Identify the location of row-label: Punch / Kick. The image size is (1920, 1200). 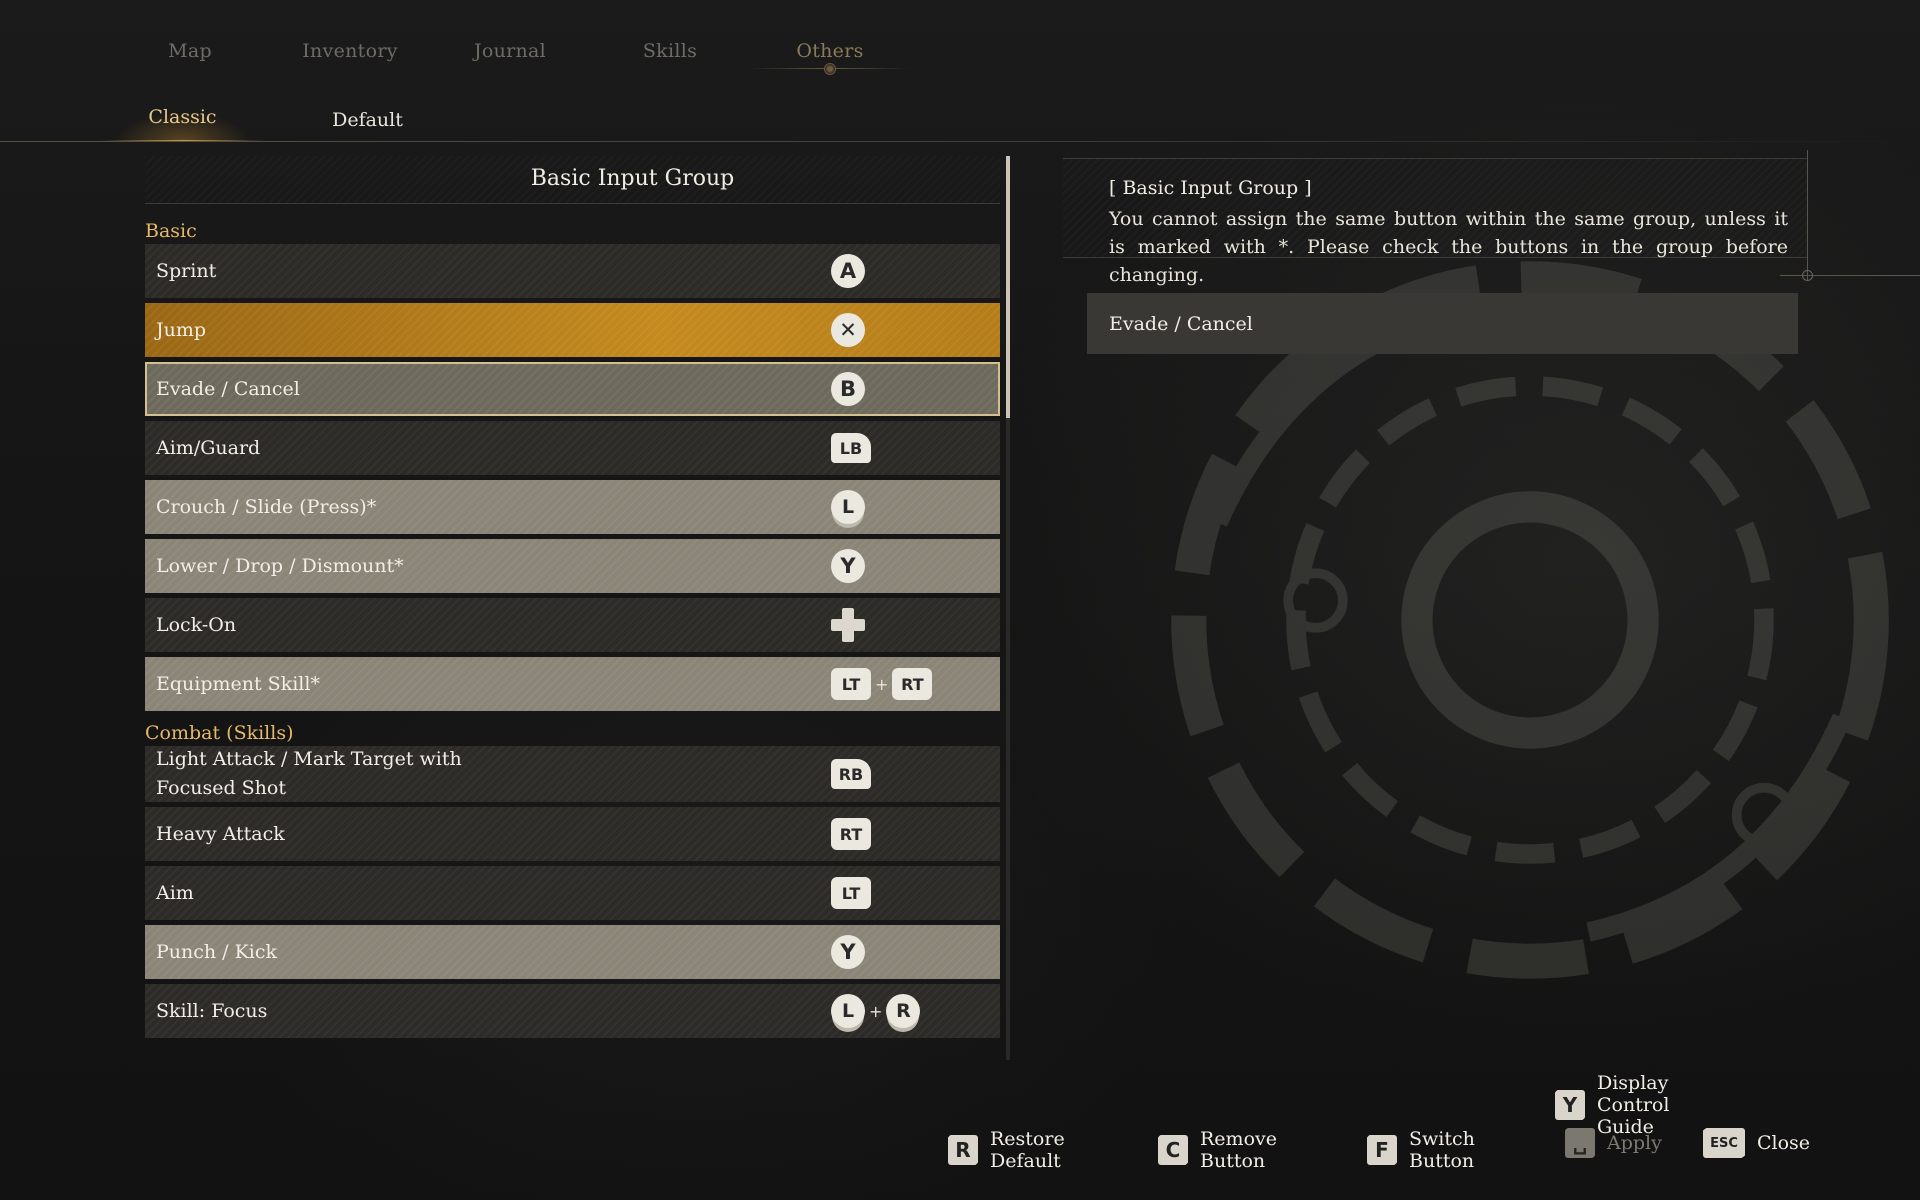
(217, 952).